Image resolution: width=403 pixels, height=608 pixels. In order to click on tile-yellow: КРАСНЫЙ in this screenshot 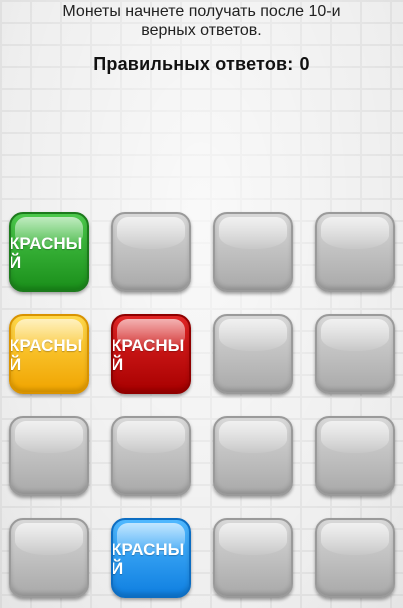, I will do `click(49, 354)`.